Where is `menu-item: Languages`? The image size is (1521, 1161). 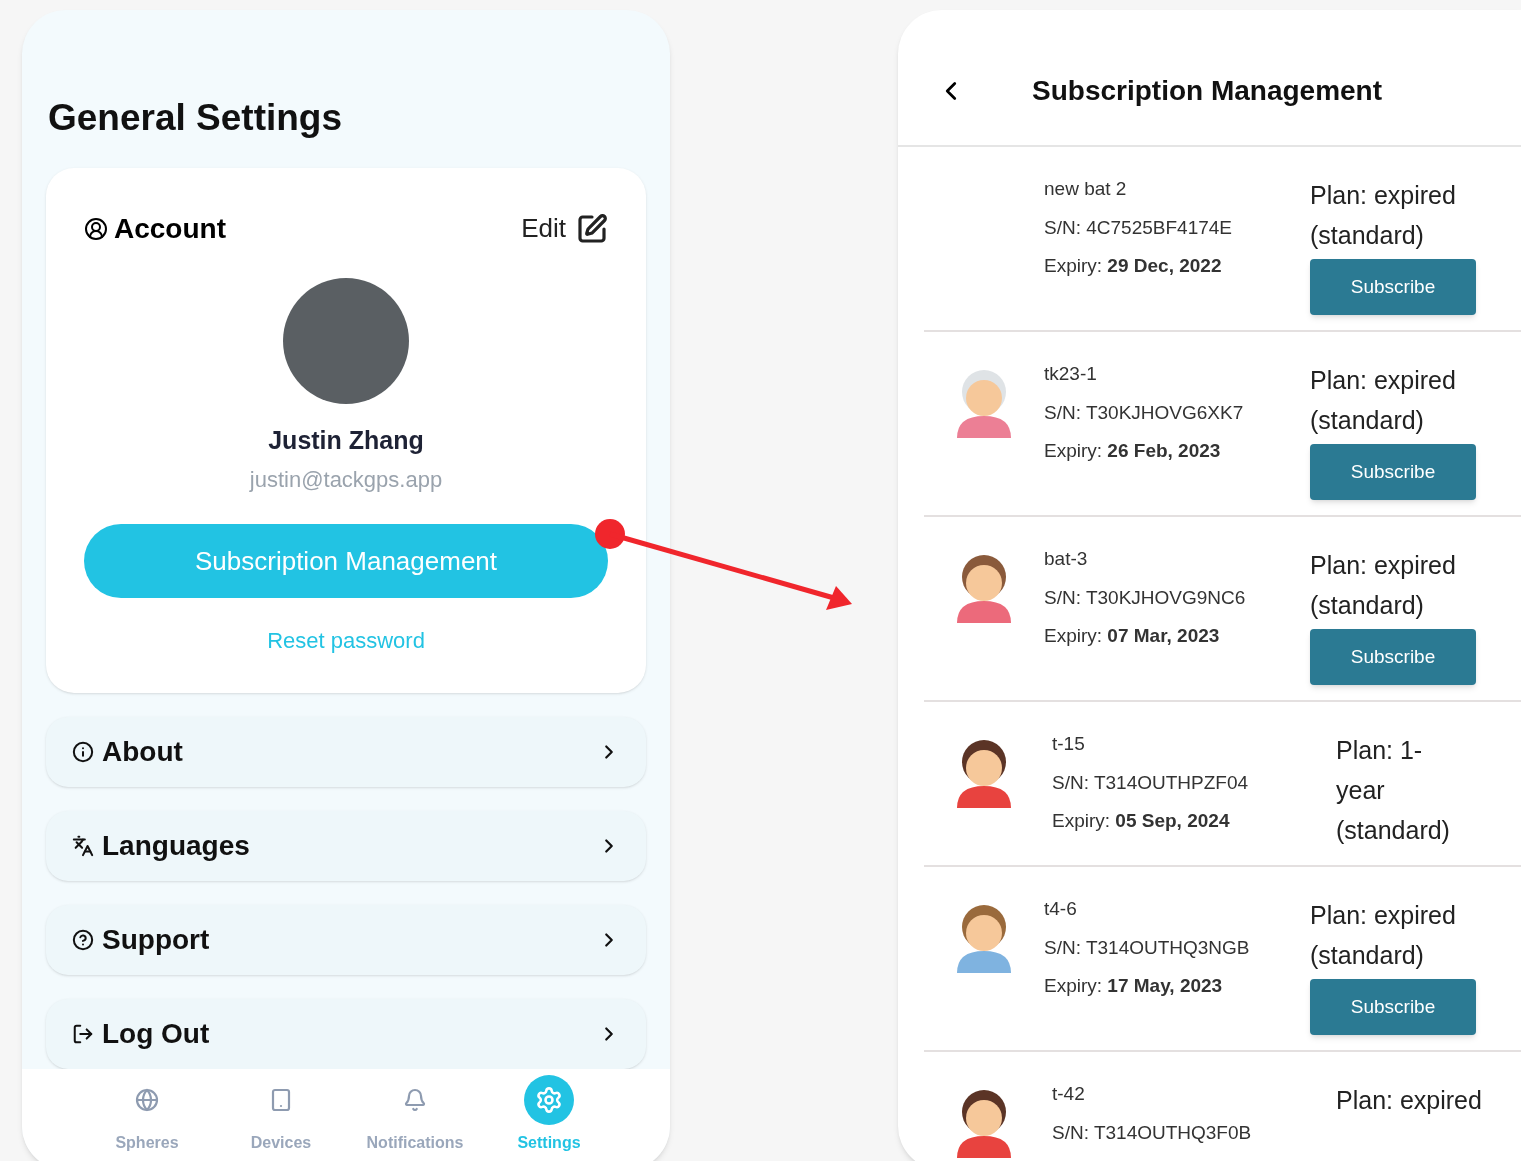
menu-item: Languages is located at coordinates (346, 846).